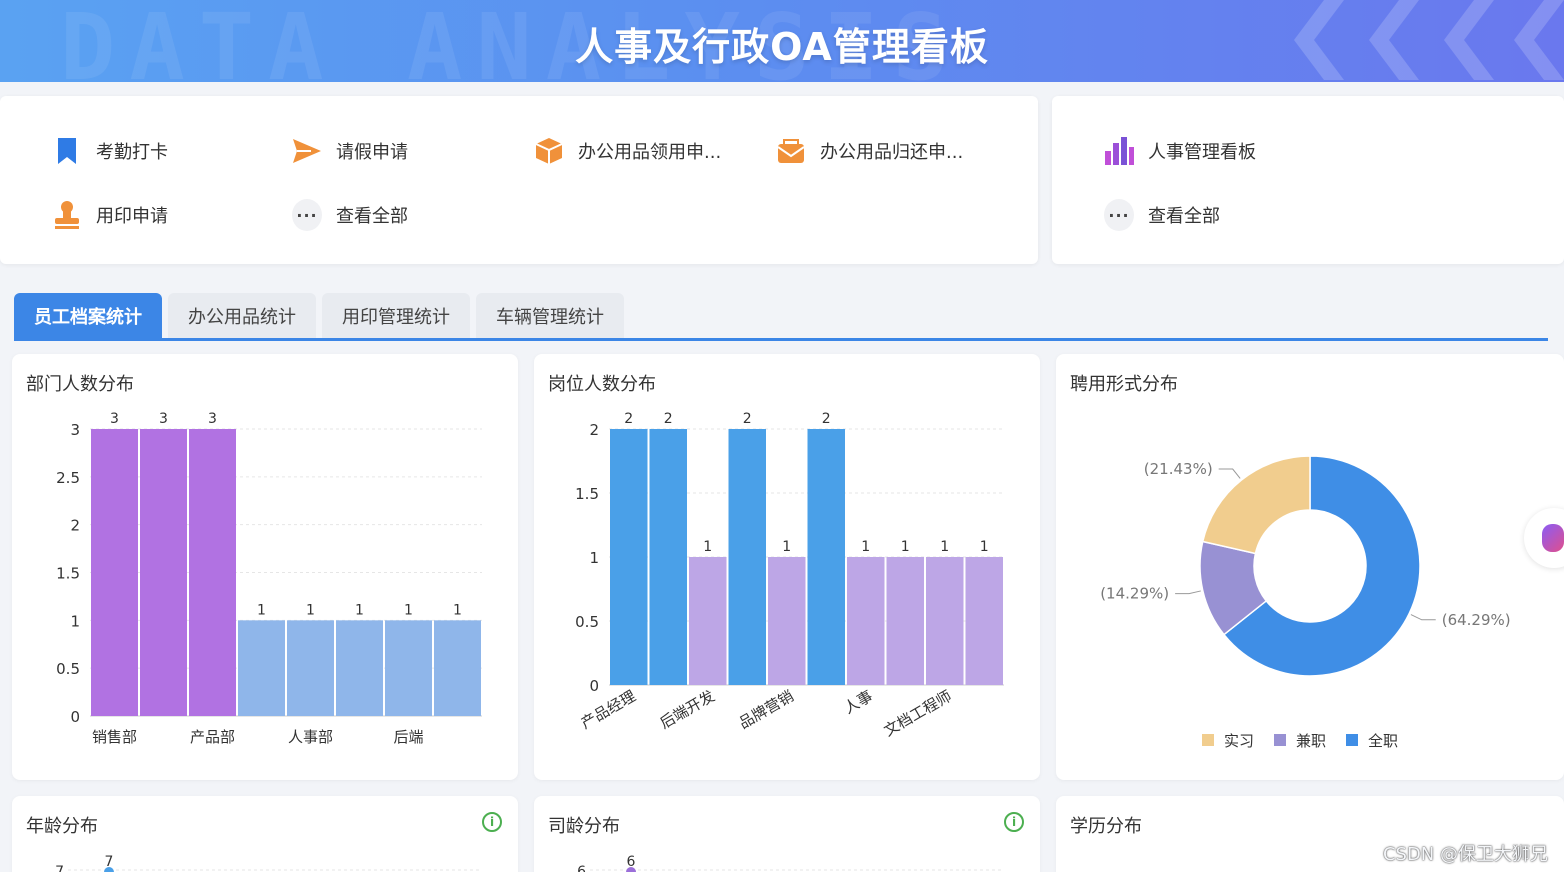 Image resolution: width=1564 pixels, height=872 pixels. What do you see at coordinates (791, 151) in the screenshot?
I see `envelope-icon` at bounding box center [791, 151].